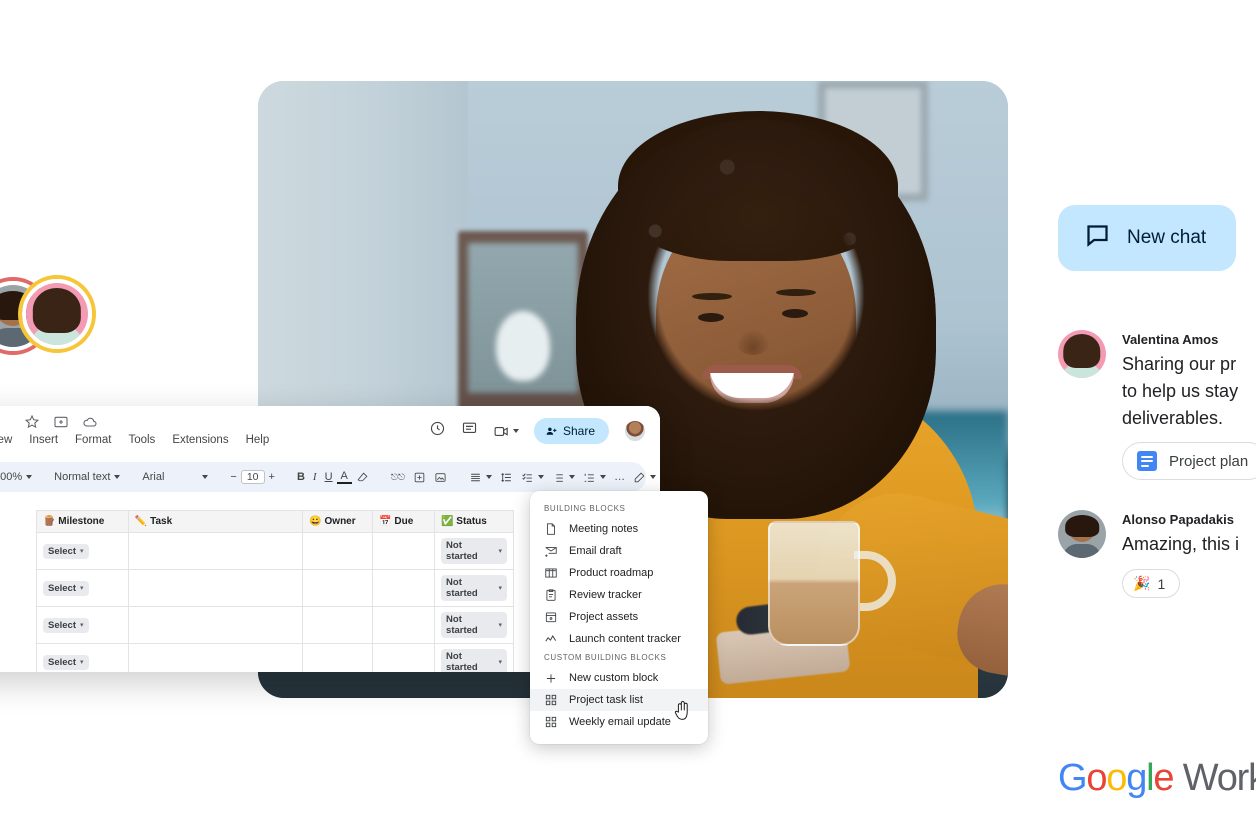 The image size is (1256, 826). What do you see at coordinates (43, 440) in the screenshot?
I see `menu-item-insert: Insert` at bounding box center [43, 440].